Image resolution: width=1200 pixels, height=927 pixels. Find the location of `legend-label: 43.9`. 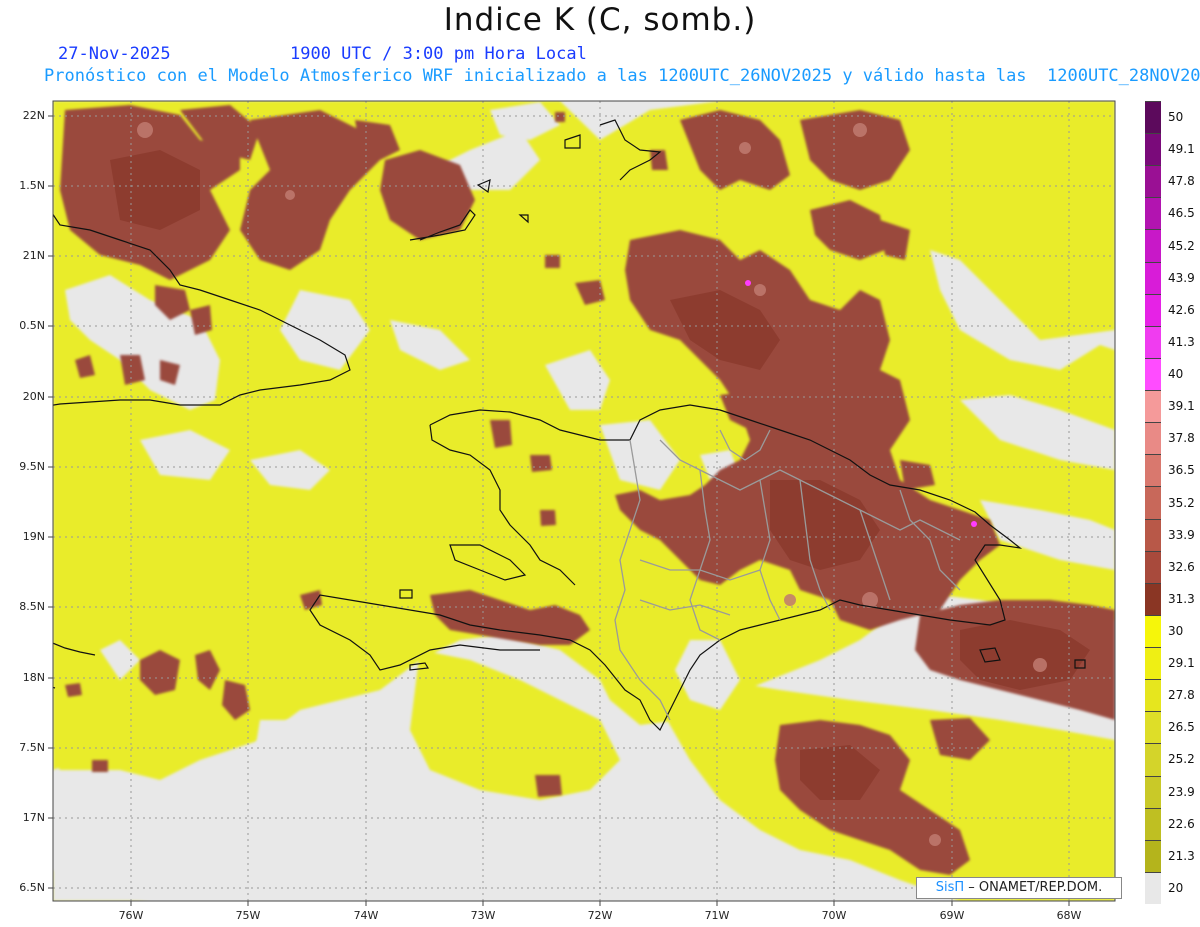

legend-label: 43.9 is located at coordinates (1181, 277).